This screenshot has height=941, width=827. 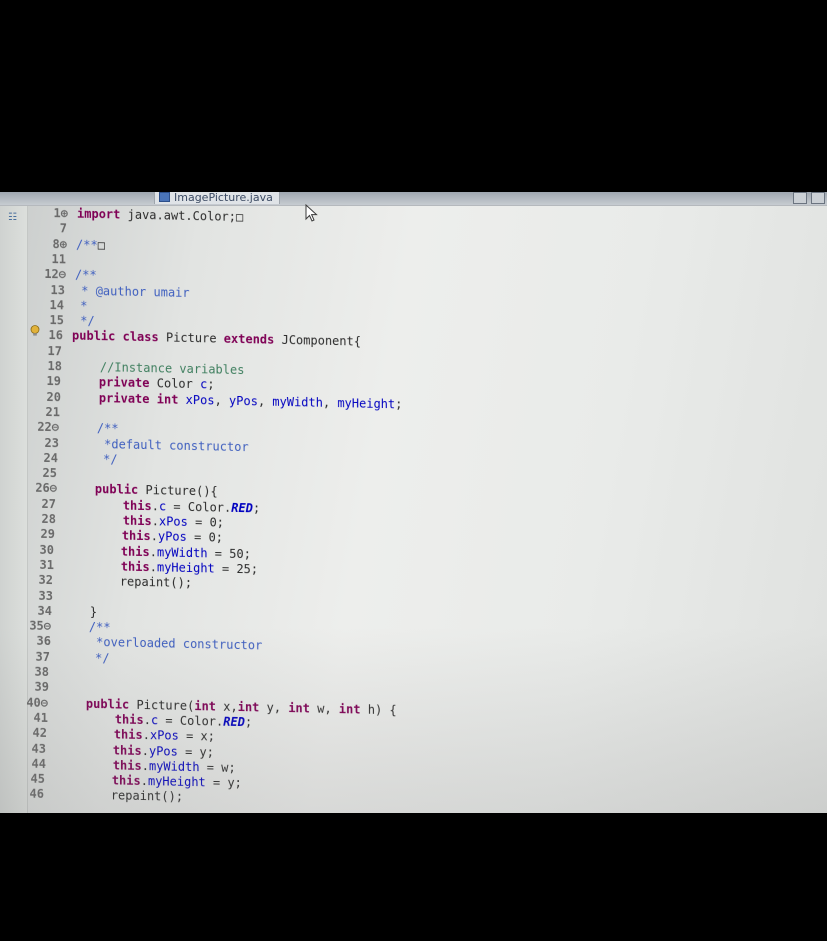 What do you see at coordinates (37, 702) in the screenshot?
I see `line-number: 40⊖` at bounding box center [37, 702].